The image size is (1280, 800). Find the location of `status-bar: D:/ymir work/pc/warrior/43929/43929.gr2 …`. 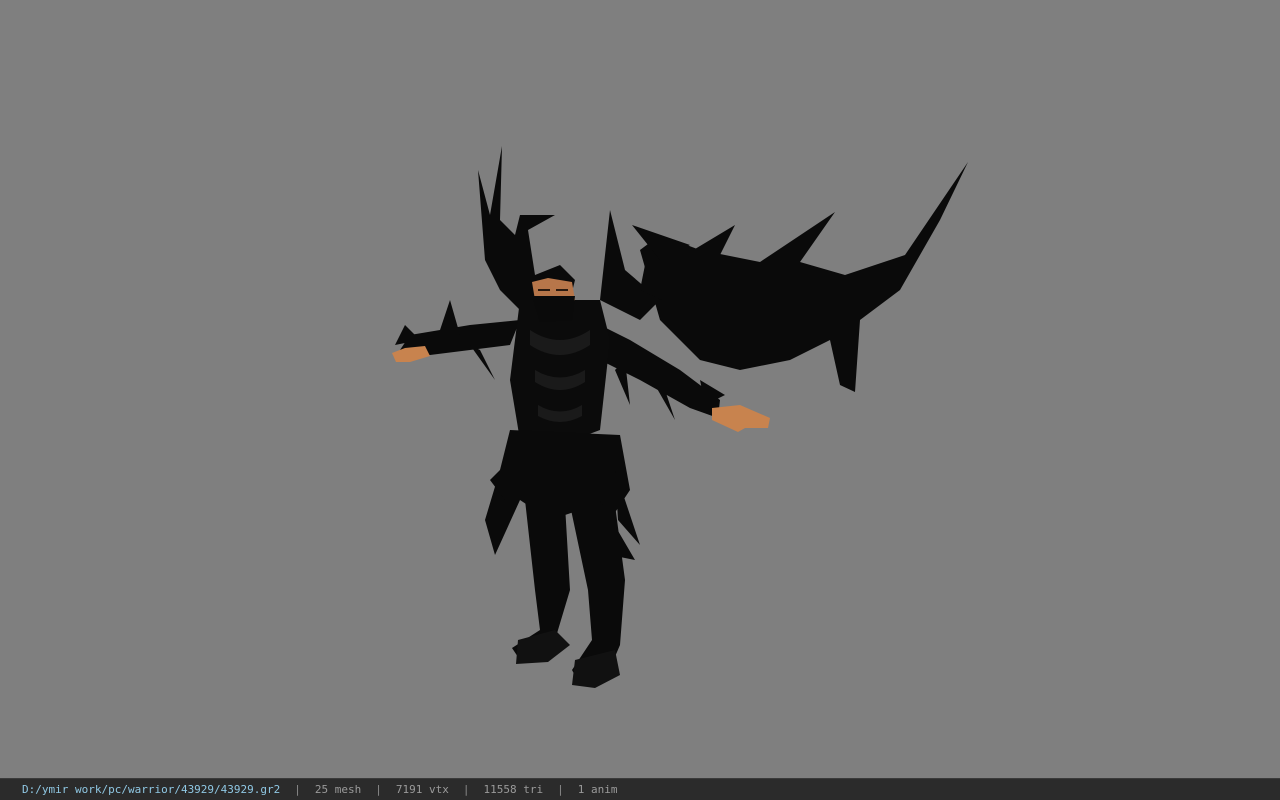

status-bar: D:/ymir work/pc/warrior/43929/43929.gr2 … is located at coordinates (640, 789).